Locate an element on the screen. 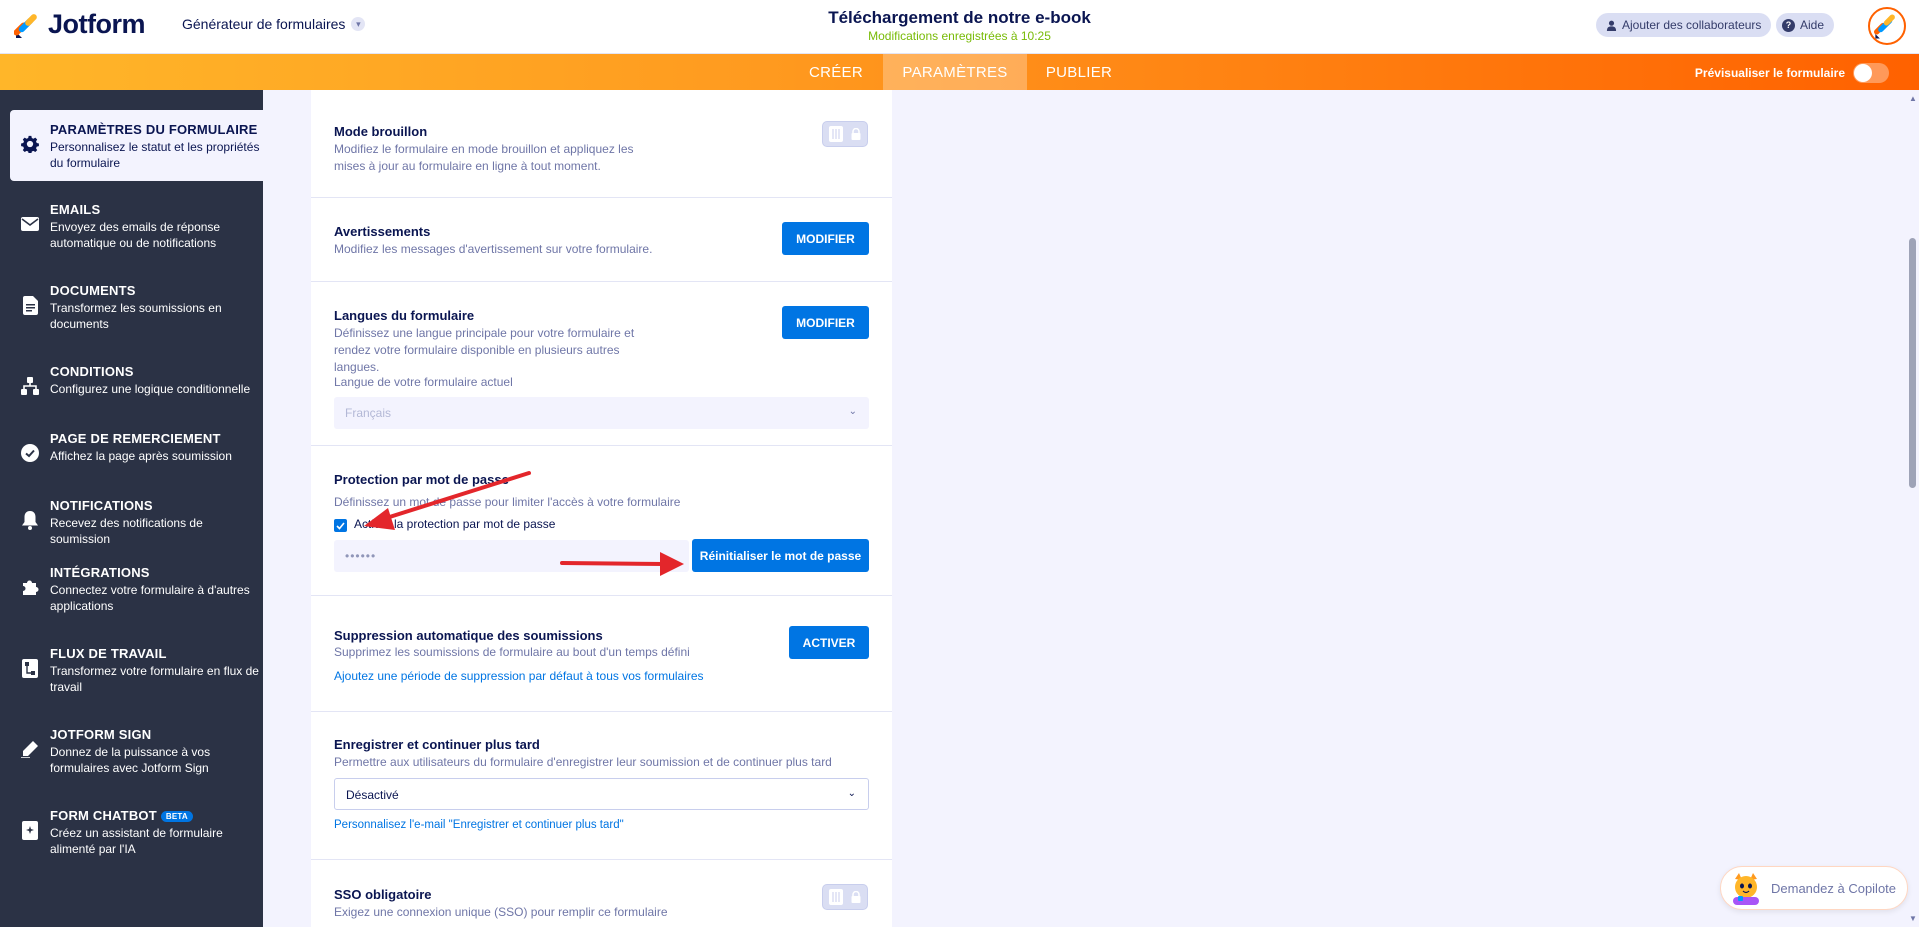  jotform-logo: Jotform is located at coordinates (80, 24).